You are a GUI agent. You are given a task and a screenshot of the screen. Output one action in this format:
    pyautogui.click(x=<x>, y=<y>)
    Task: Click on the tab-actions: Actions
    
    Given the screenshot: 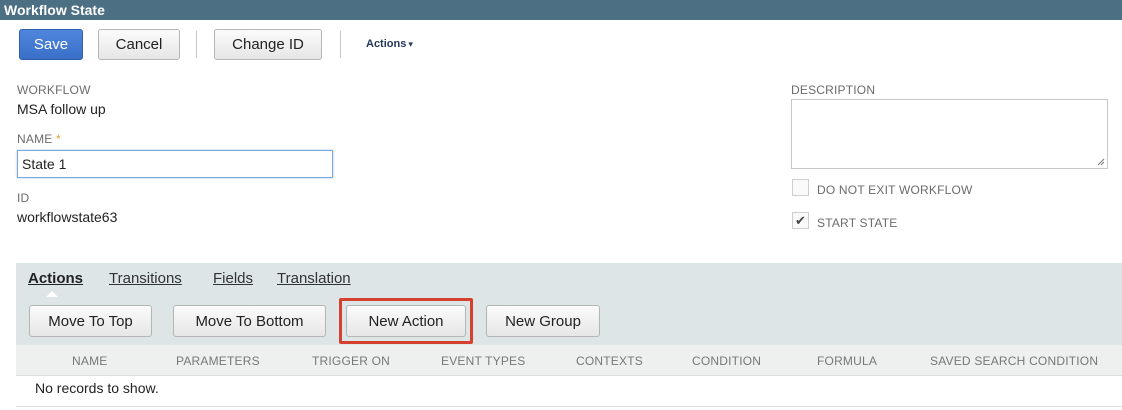 What is the action you would take?
    pyautogui.click(x=55, y=278)
    